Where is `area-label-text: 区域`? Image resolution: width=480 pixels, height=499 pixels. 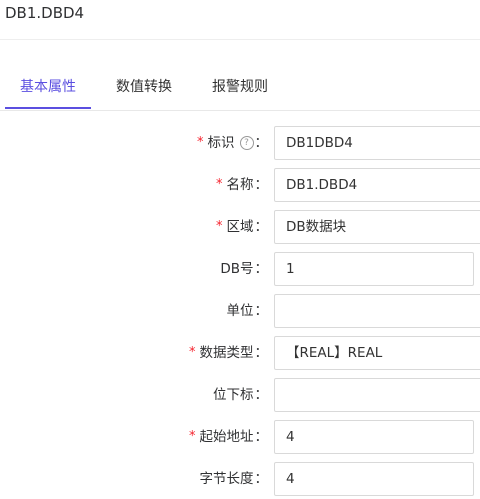
area-label-text: 区域 is located at coordinates (240, 227).